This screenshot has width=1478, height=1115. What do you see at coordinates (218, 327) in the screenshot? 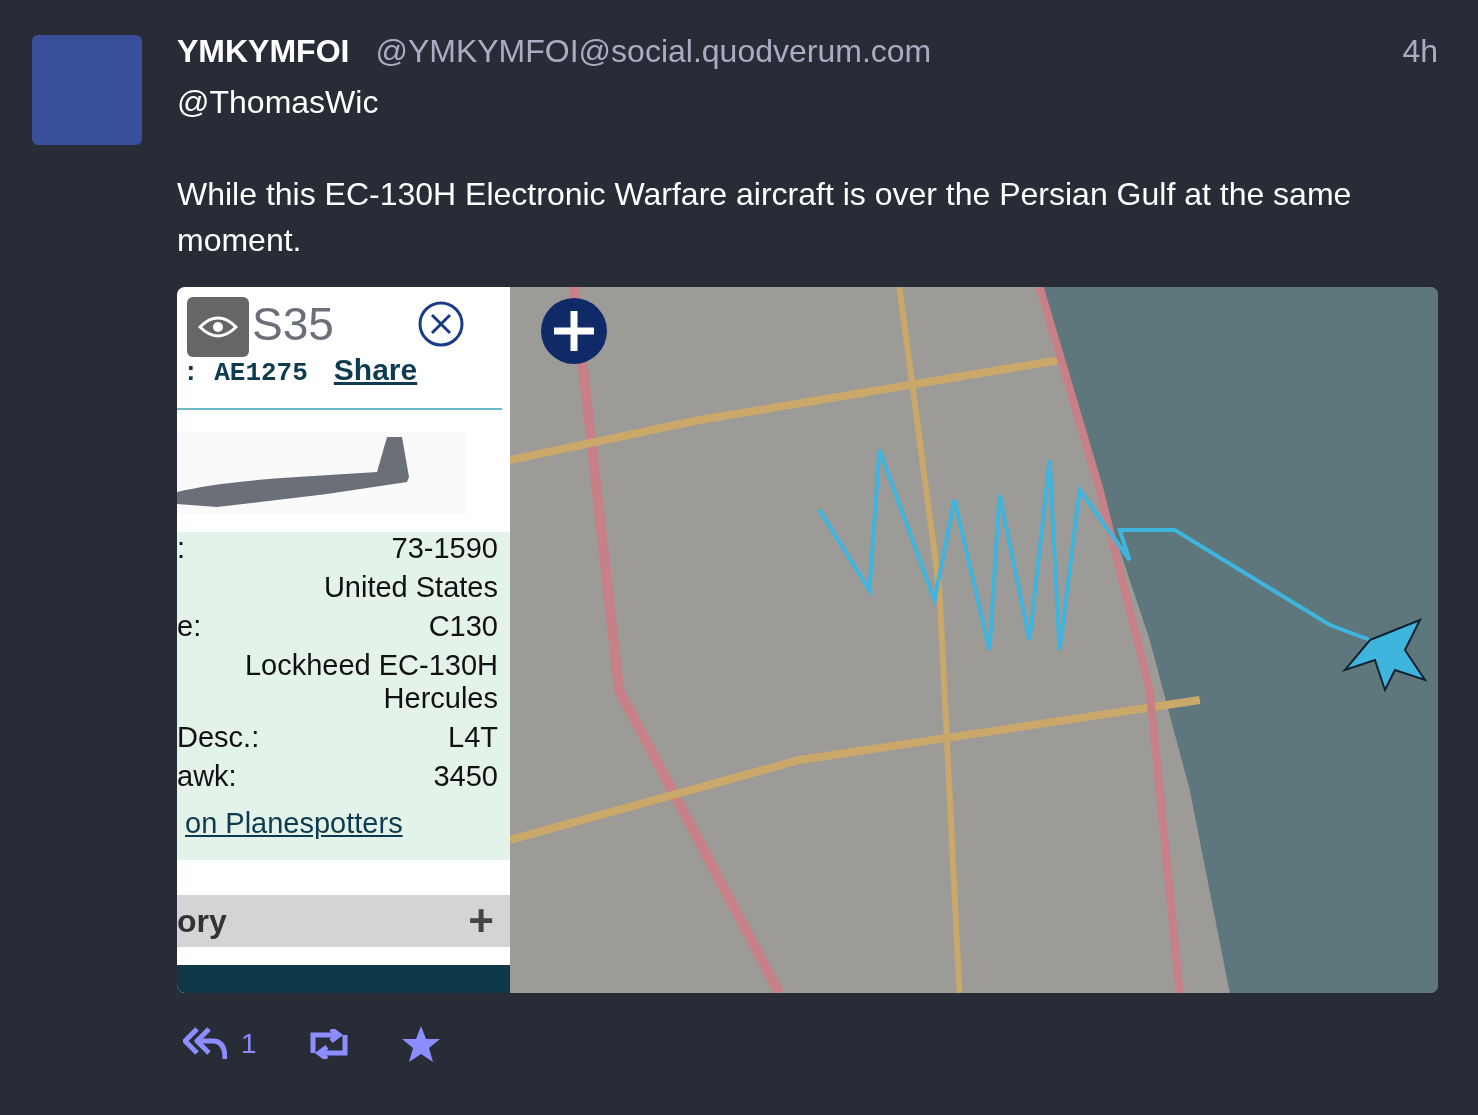
I see `eye-icon` at bounding box center [218, 327].